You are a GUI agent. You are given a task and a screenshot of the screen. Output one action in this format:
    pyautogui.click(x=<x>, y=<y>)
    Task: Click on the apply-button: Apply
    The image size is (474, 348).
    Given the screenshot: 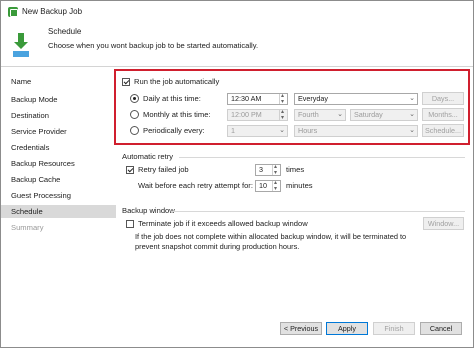 What is the action you would take?
    pyautogui.click(x=347, y=328)
    